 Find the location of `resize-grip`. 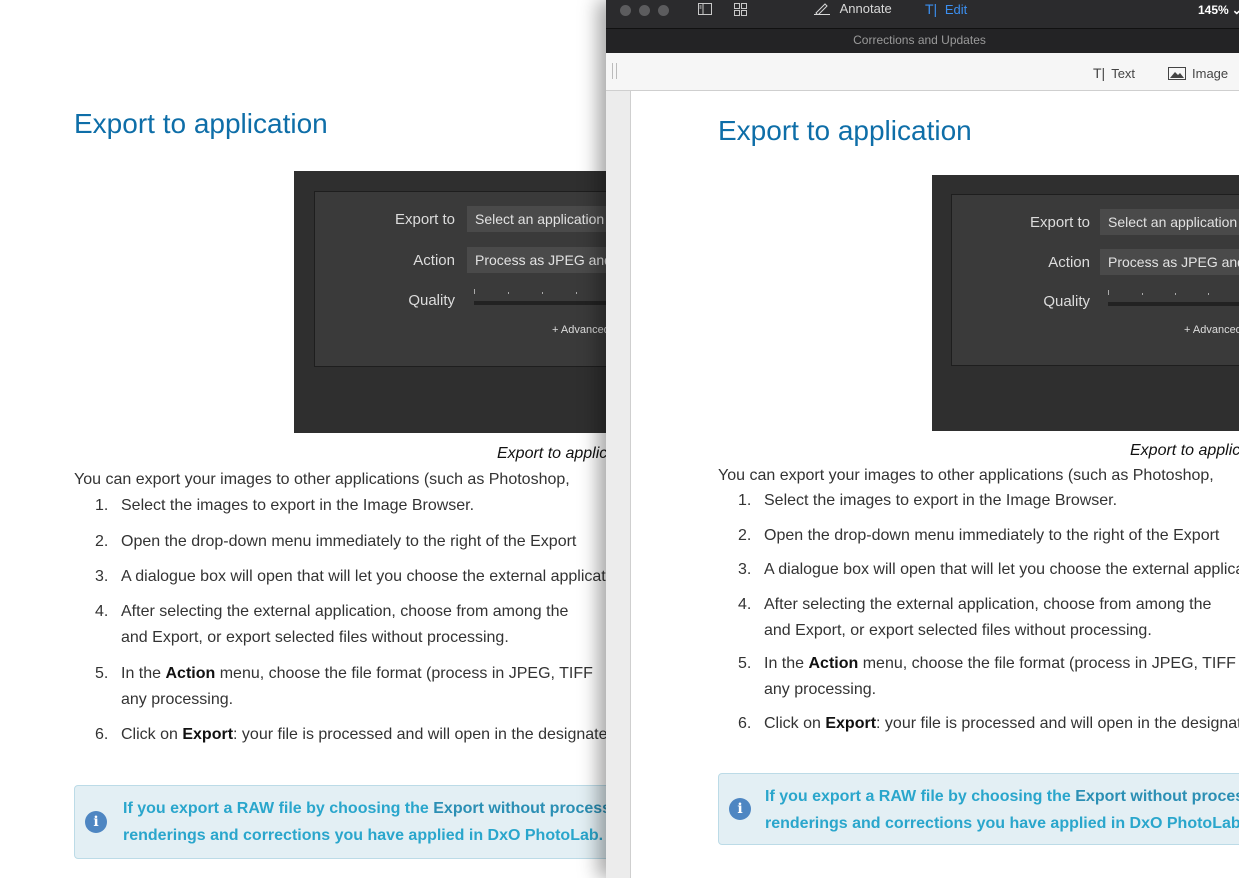

resize-grip is located at coordinates (614, 71).